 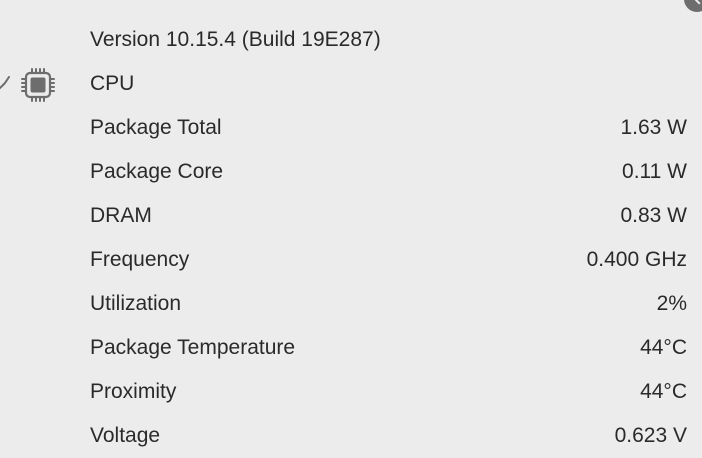 I want to click on metric-row-package-temperature: Package Temperature 44°C, so click(x=351, y=348).